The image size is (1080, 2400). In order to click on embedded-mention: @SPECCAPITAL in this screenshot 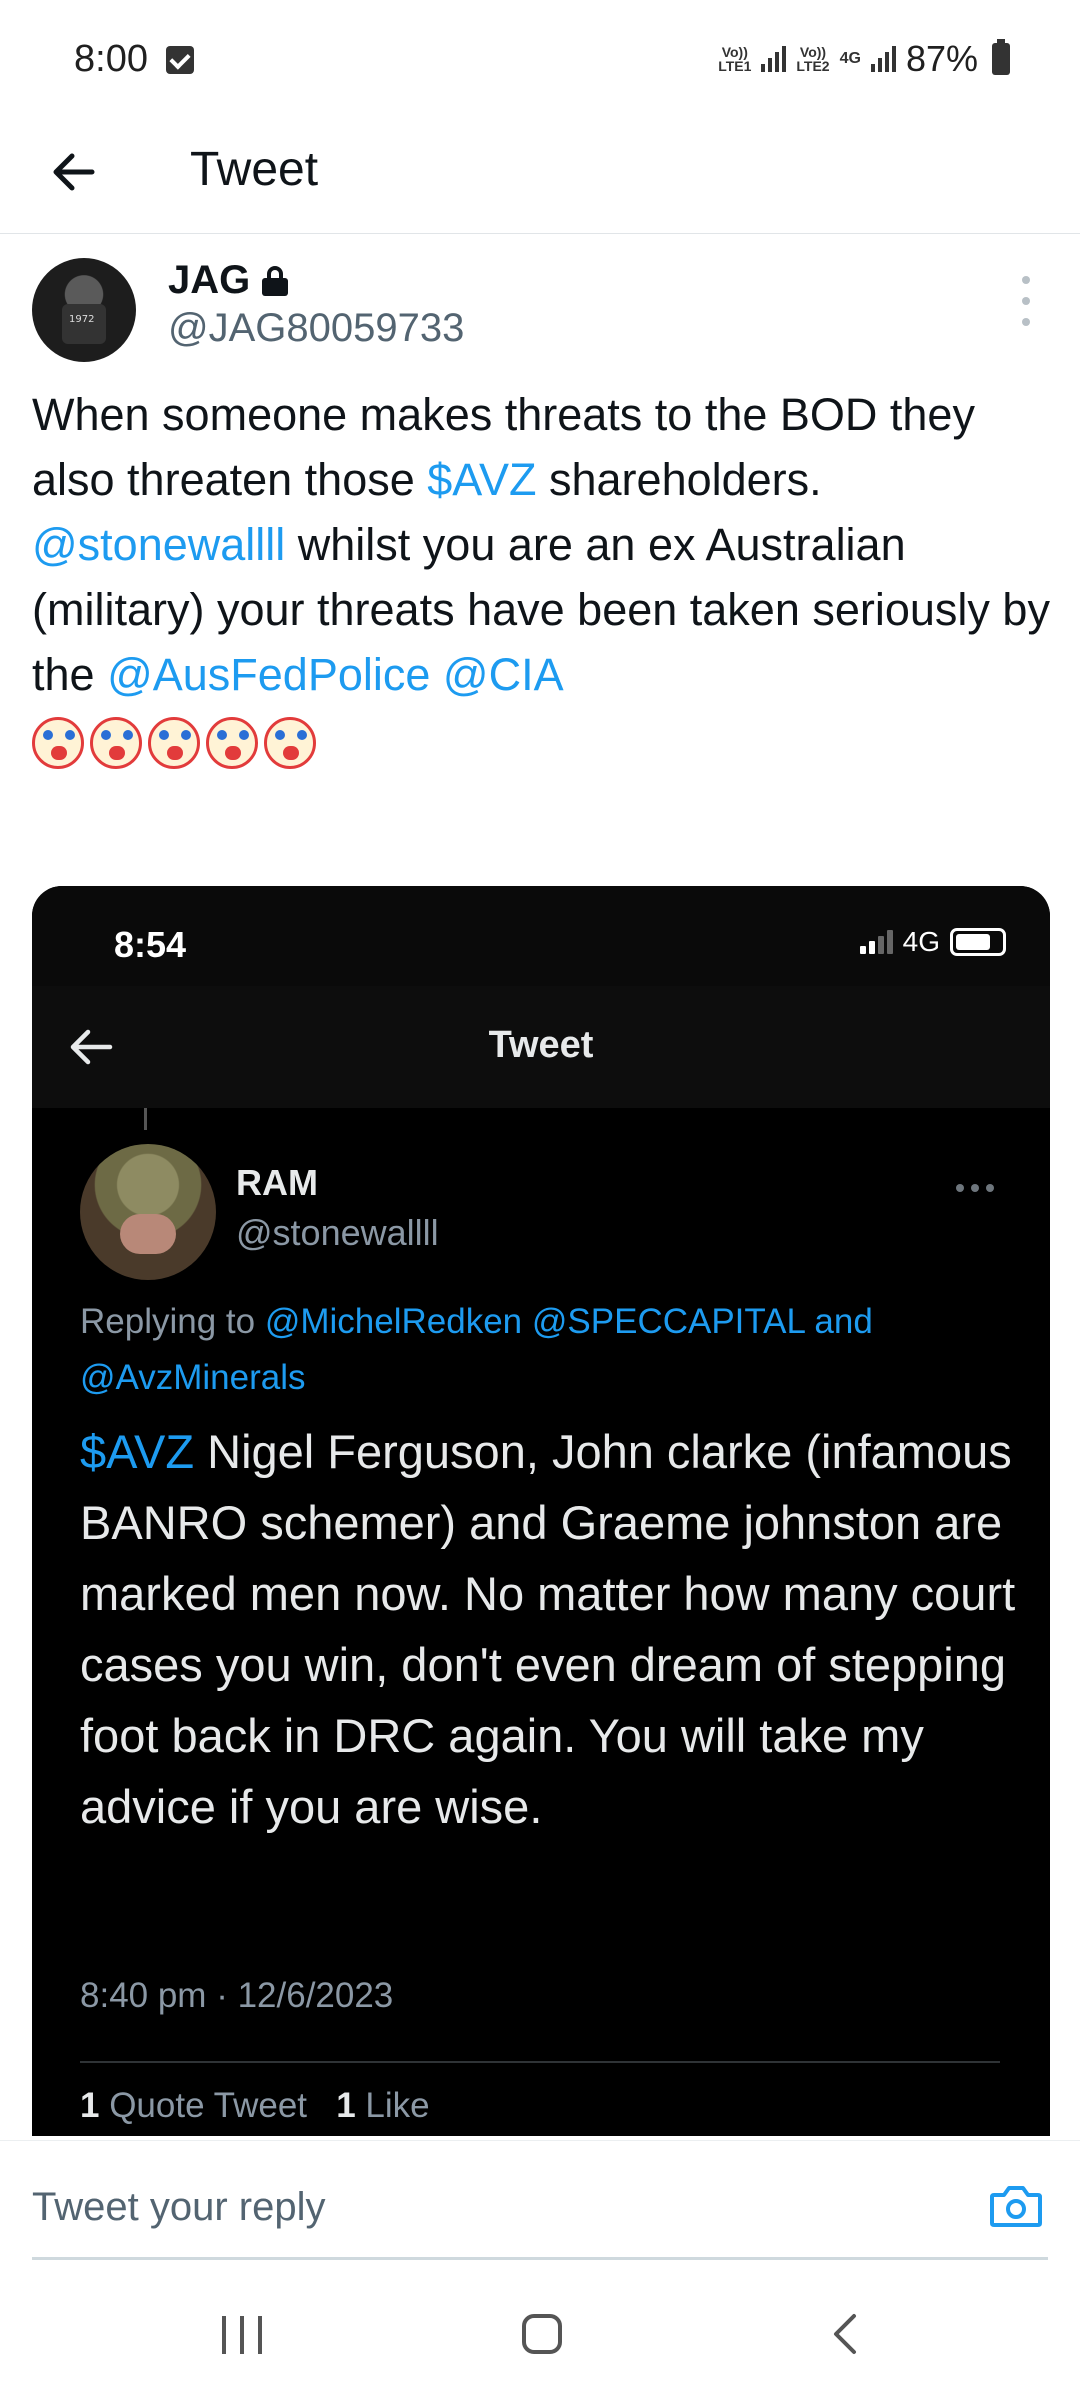, I will do `click(668, 1321)`.